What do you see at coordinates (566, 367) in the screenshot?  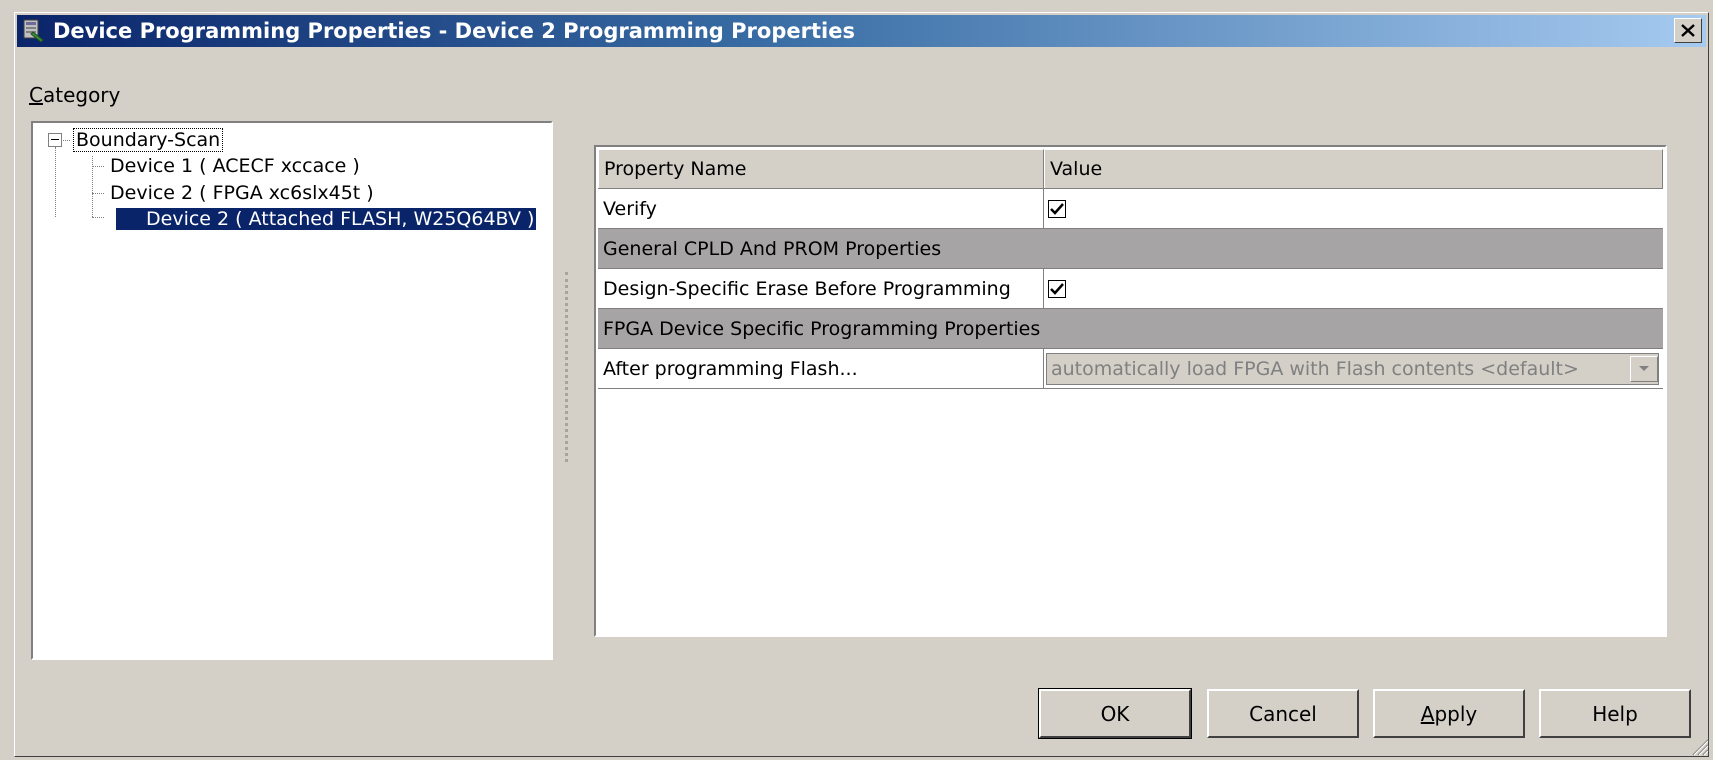 I see `splitter-handle` at bounding box center [566, 367].